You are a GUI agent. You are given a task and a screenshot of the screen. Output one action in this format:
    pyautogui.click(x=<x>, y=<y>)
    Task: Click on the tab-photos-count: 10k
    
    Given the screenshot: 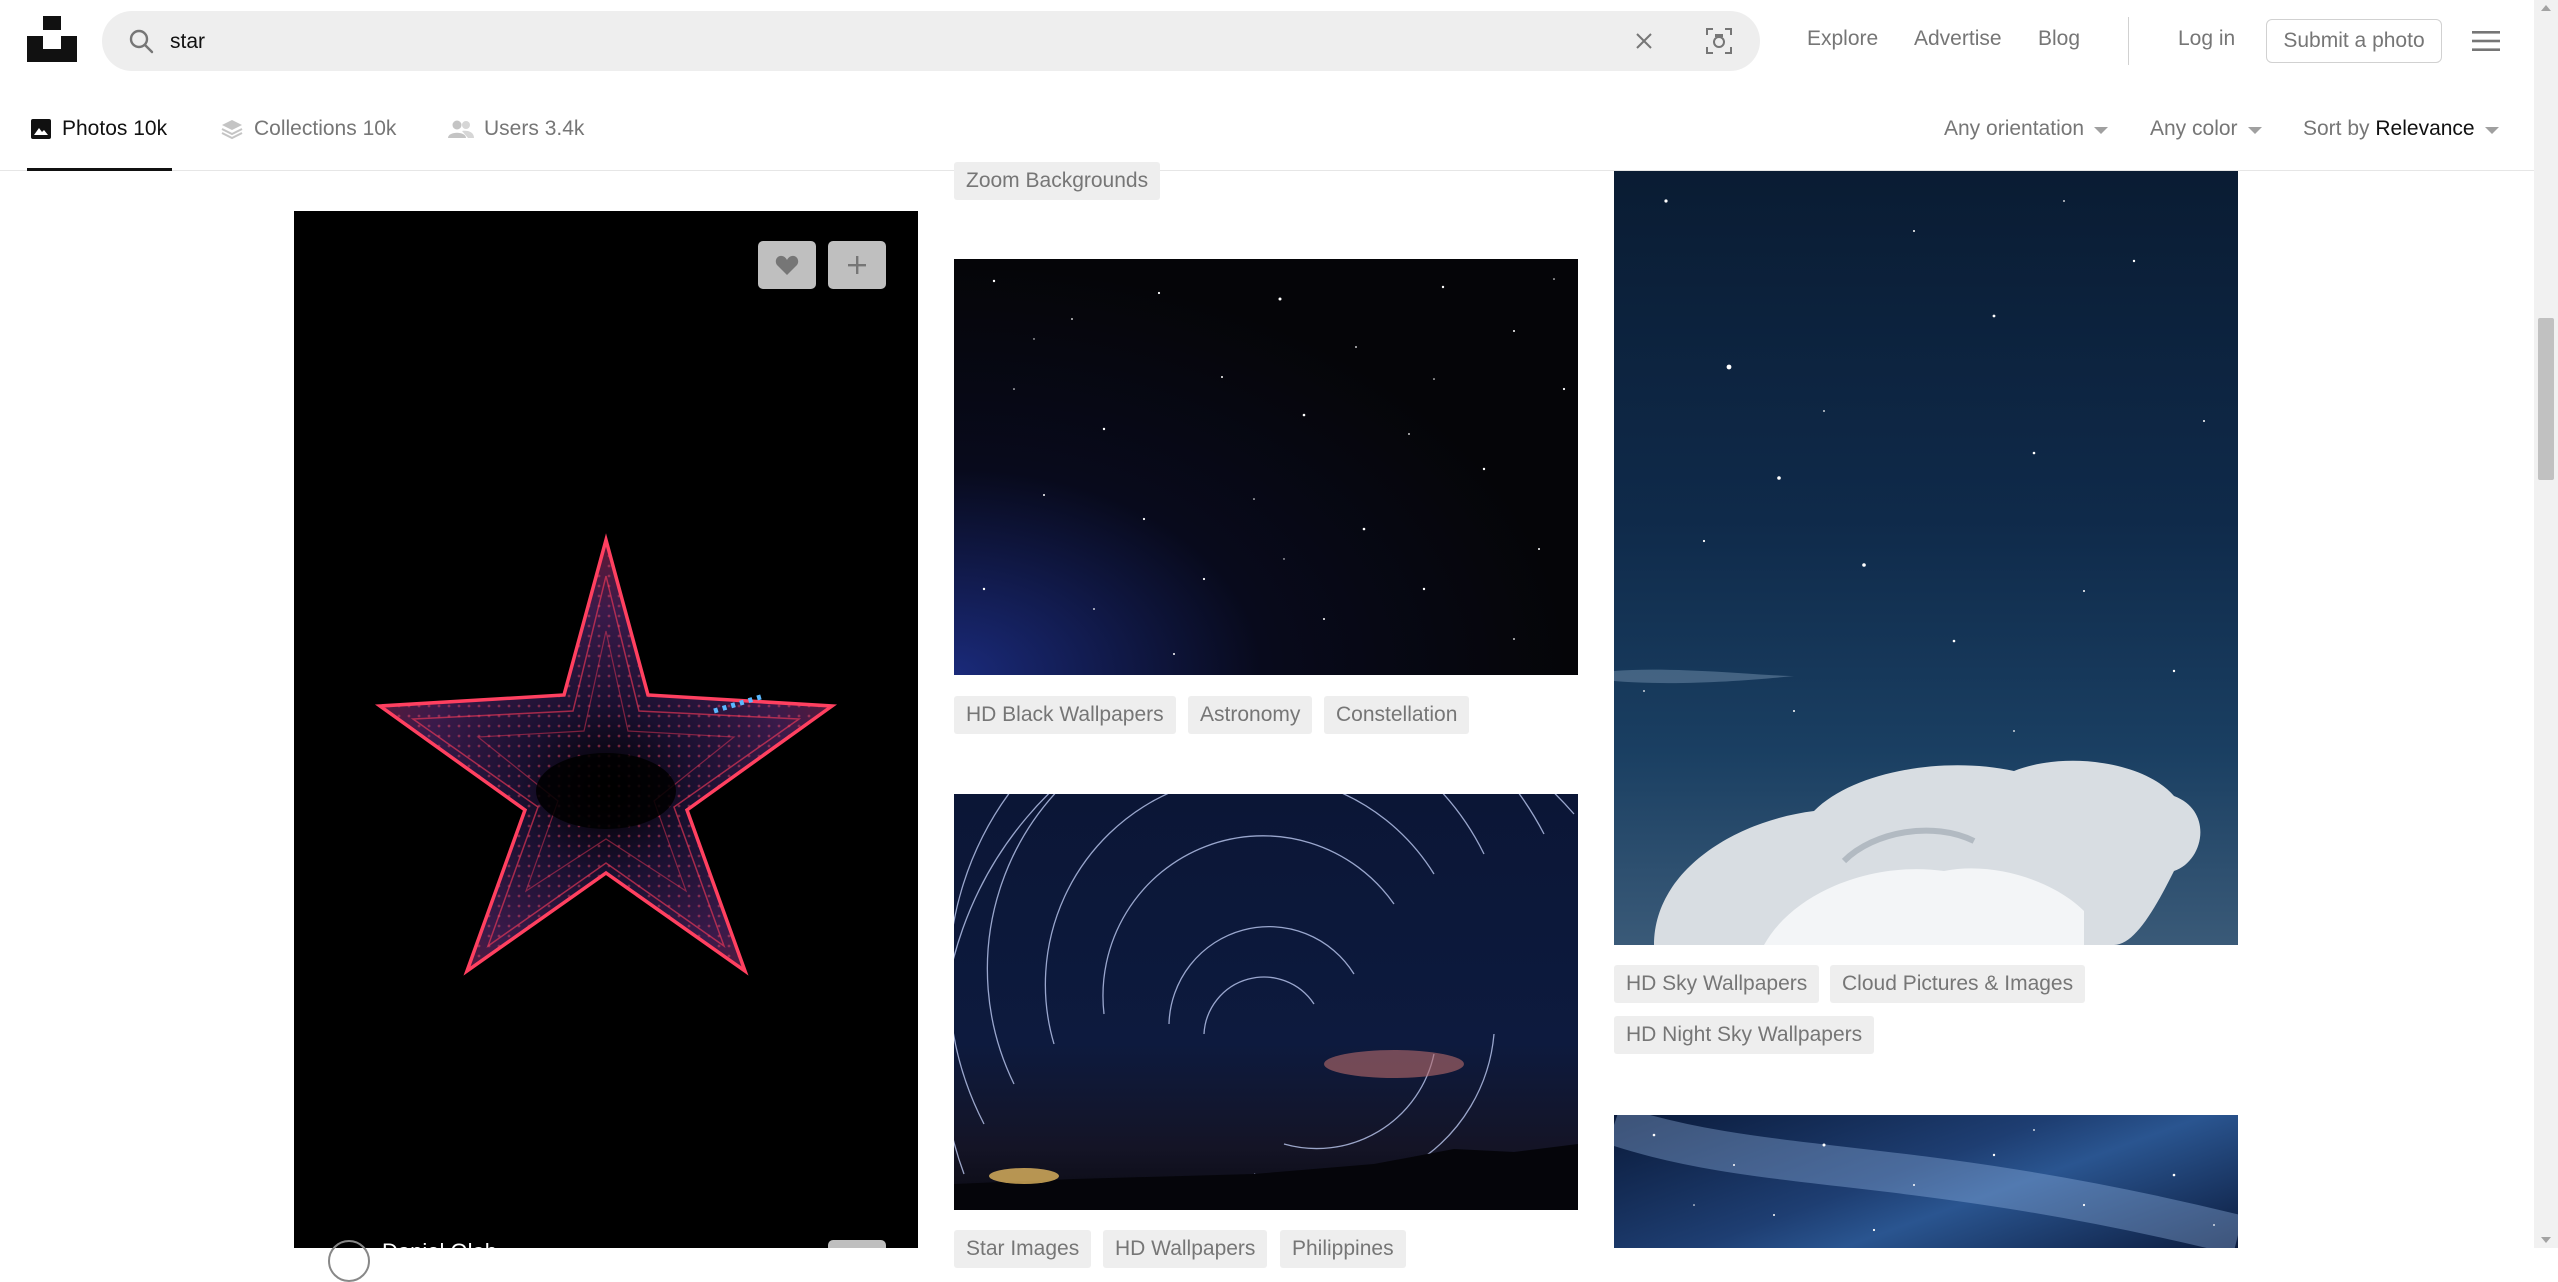 What is the action you would take?
    pyautogui.click(x=150, y=128)
    